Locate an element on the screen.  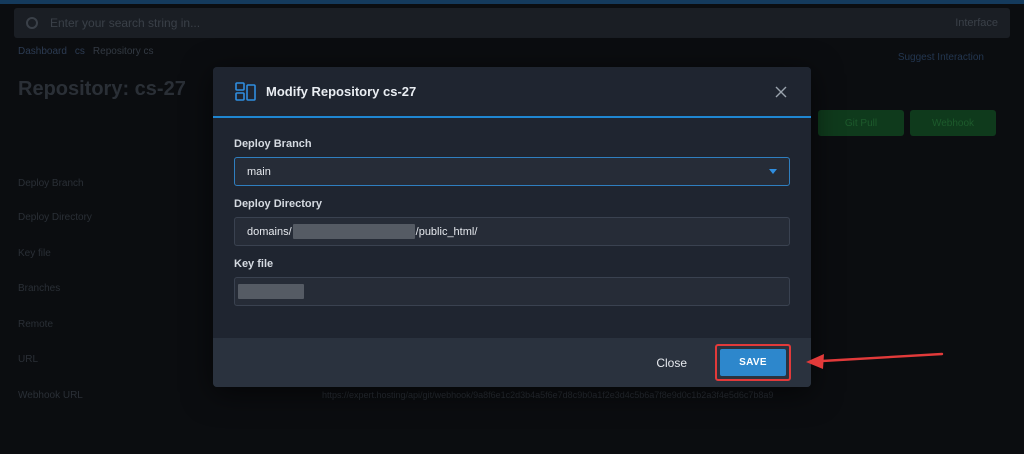
breadcrumb-item: Dashboard is located at coordinates (42, 51).